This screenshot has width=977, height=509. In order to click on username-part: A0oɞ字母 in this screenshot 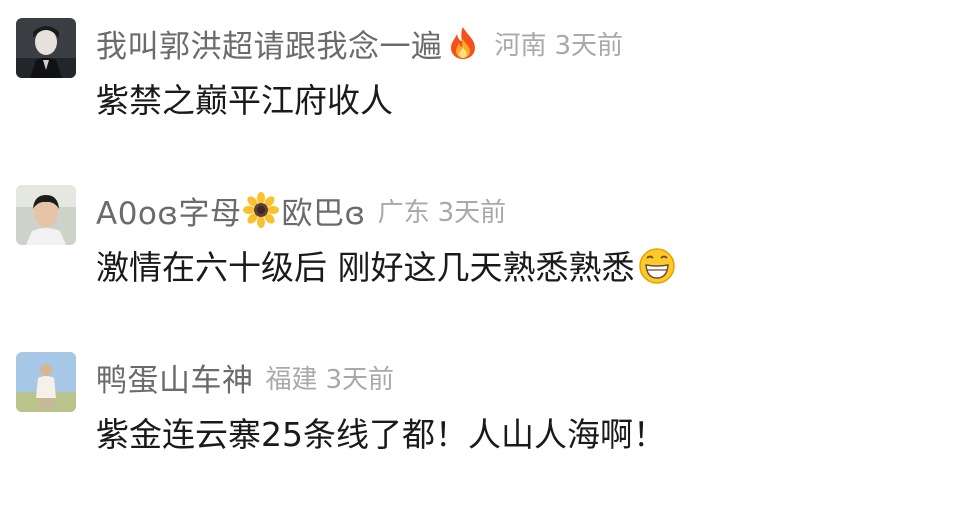, I will do `click(168, 210)`.